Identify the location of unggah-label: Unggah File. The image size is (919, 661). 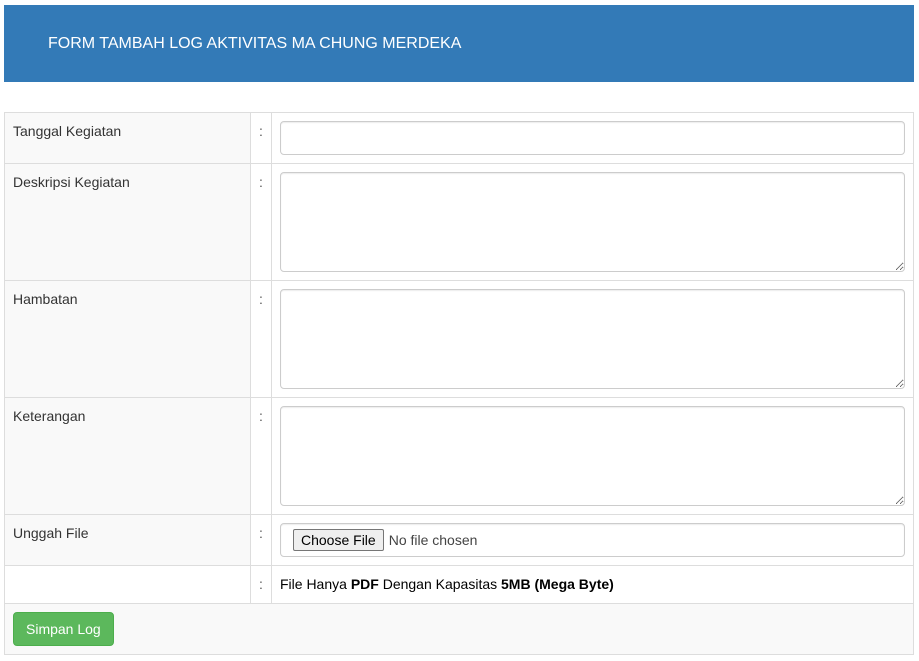
(51, 533).